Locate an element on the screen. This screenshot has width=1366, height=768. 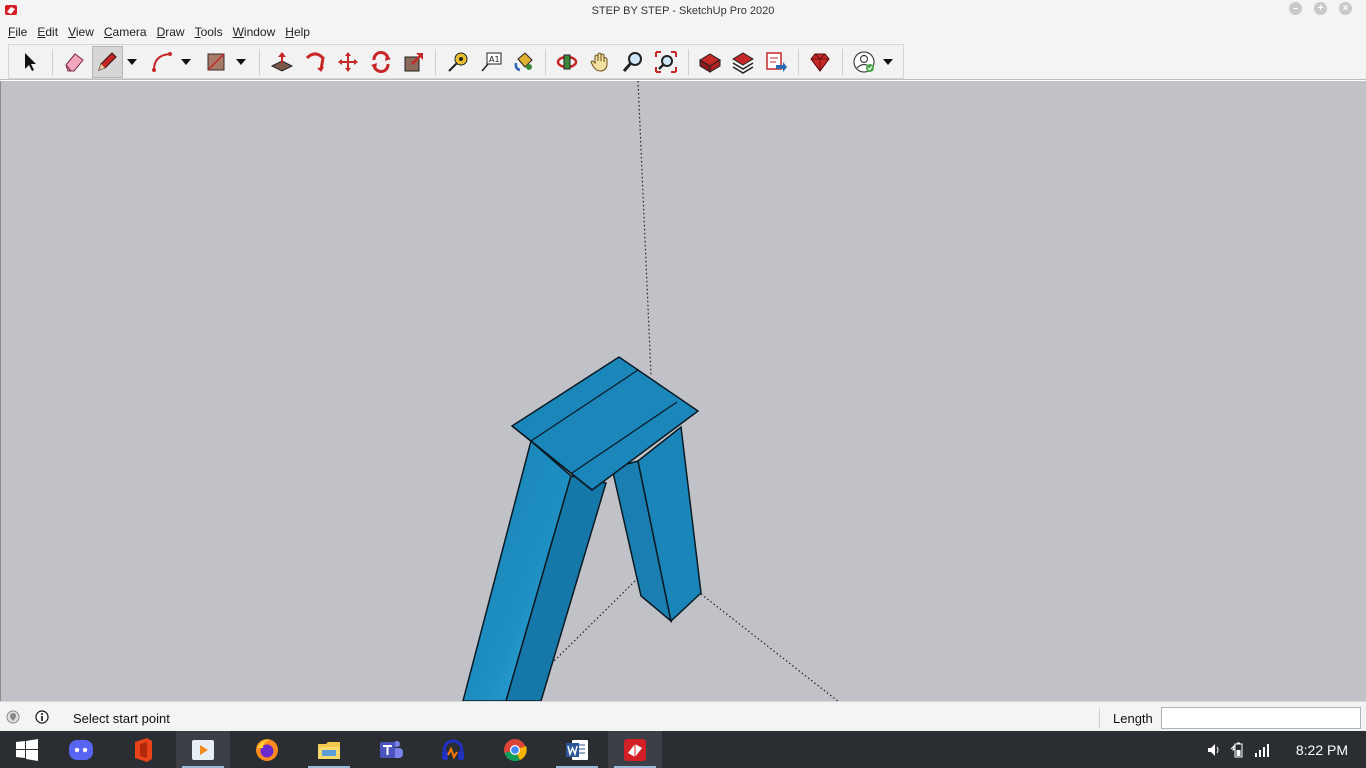
menu-camera: Camera is located at coordinates (125, 32).